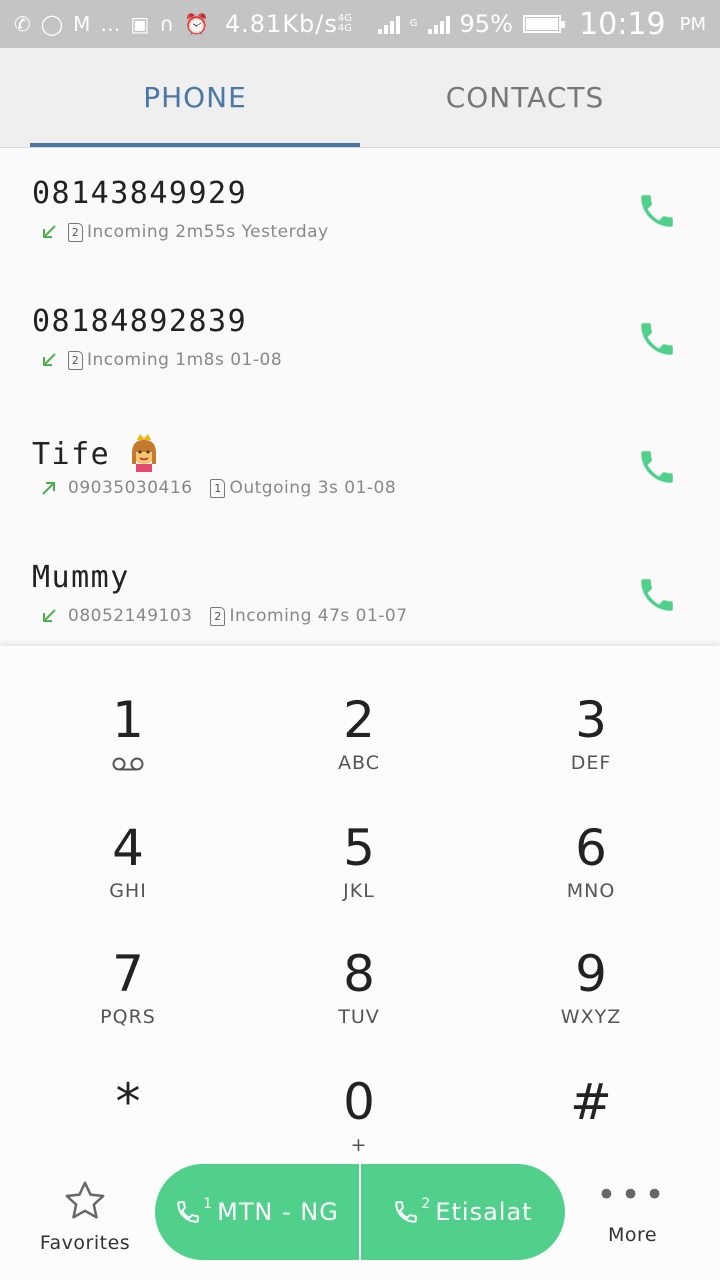 The height and width of the screenshot is (1280, 720). Describe the element at coordinates (388, 24) in the screenshot. I see `signal-sim1-icon` at that location.